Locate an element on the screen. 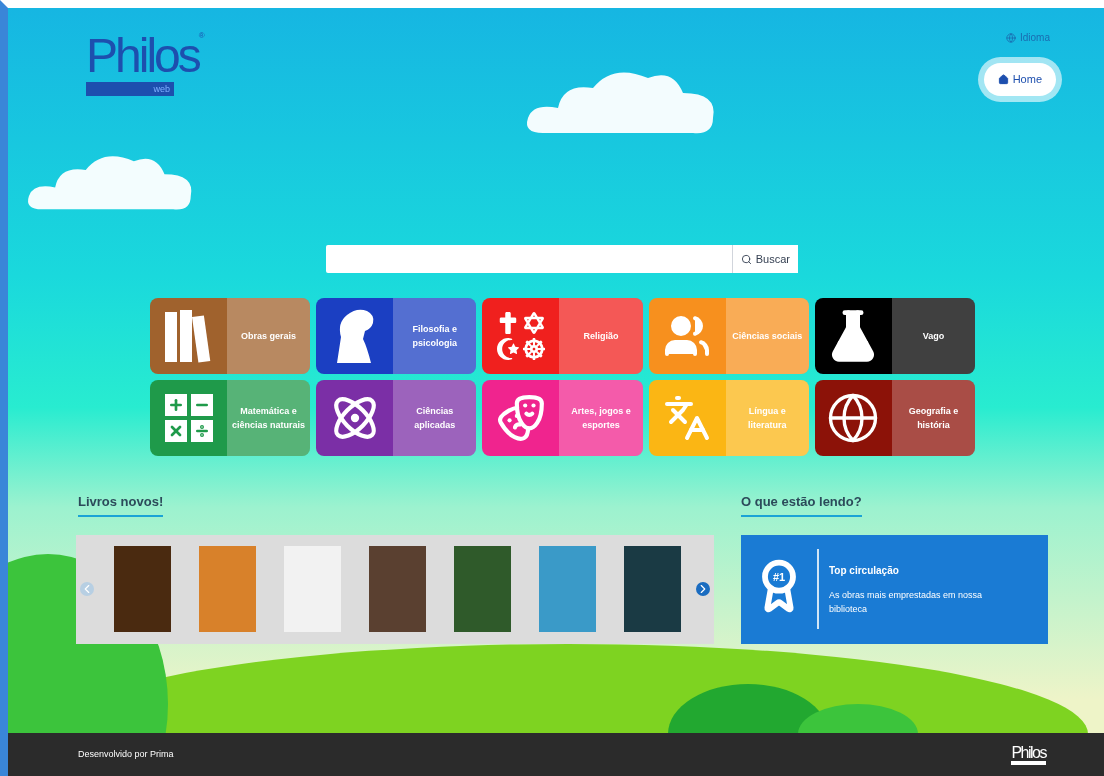  search-button: Buscar is located at coordinates (764, 259).